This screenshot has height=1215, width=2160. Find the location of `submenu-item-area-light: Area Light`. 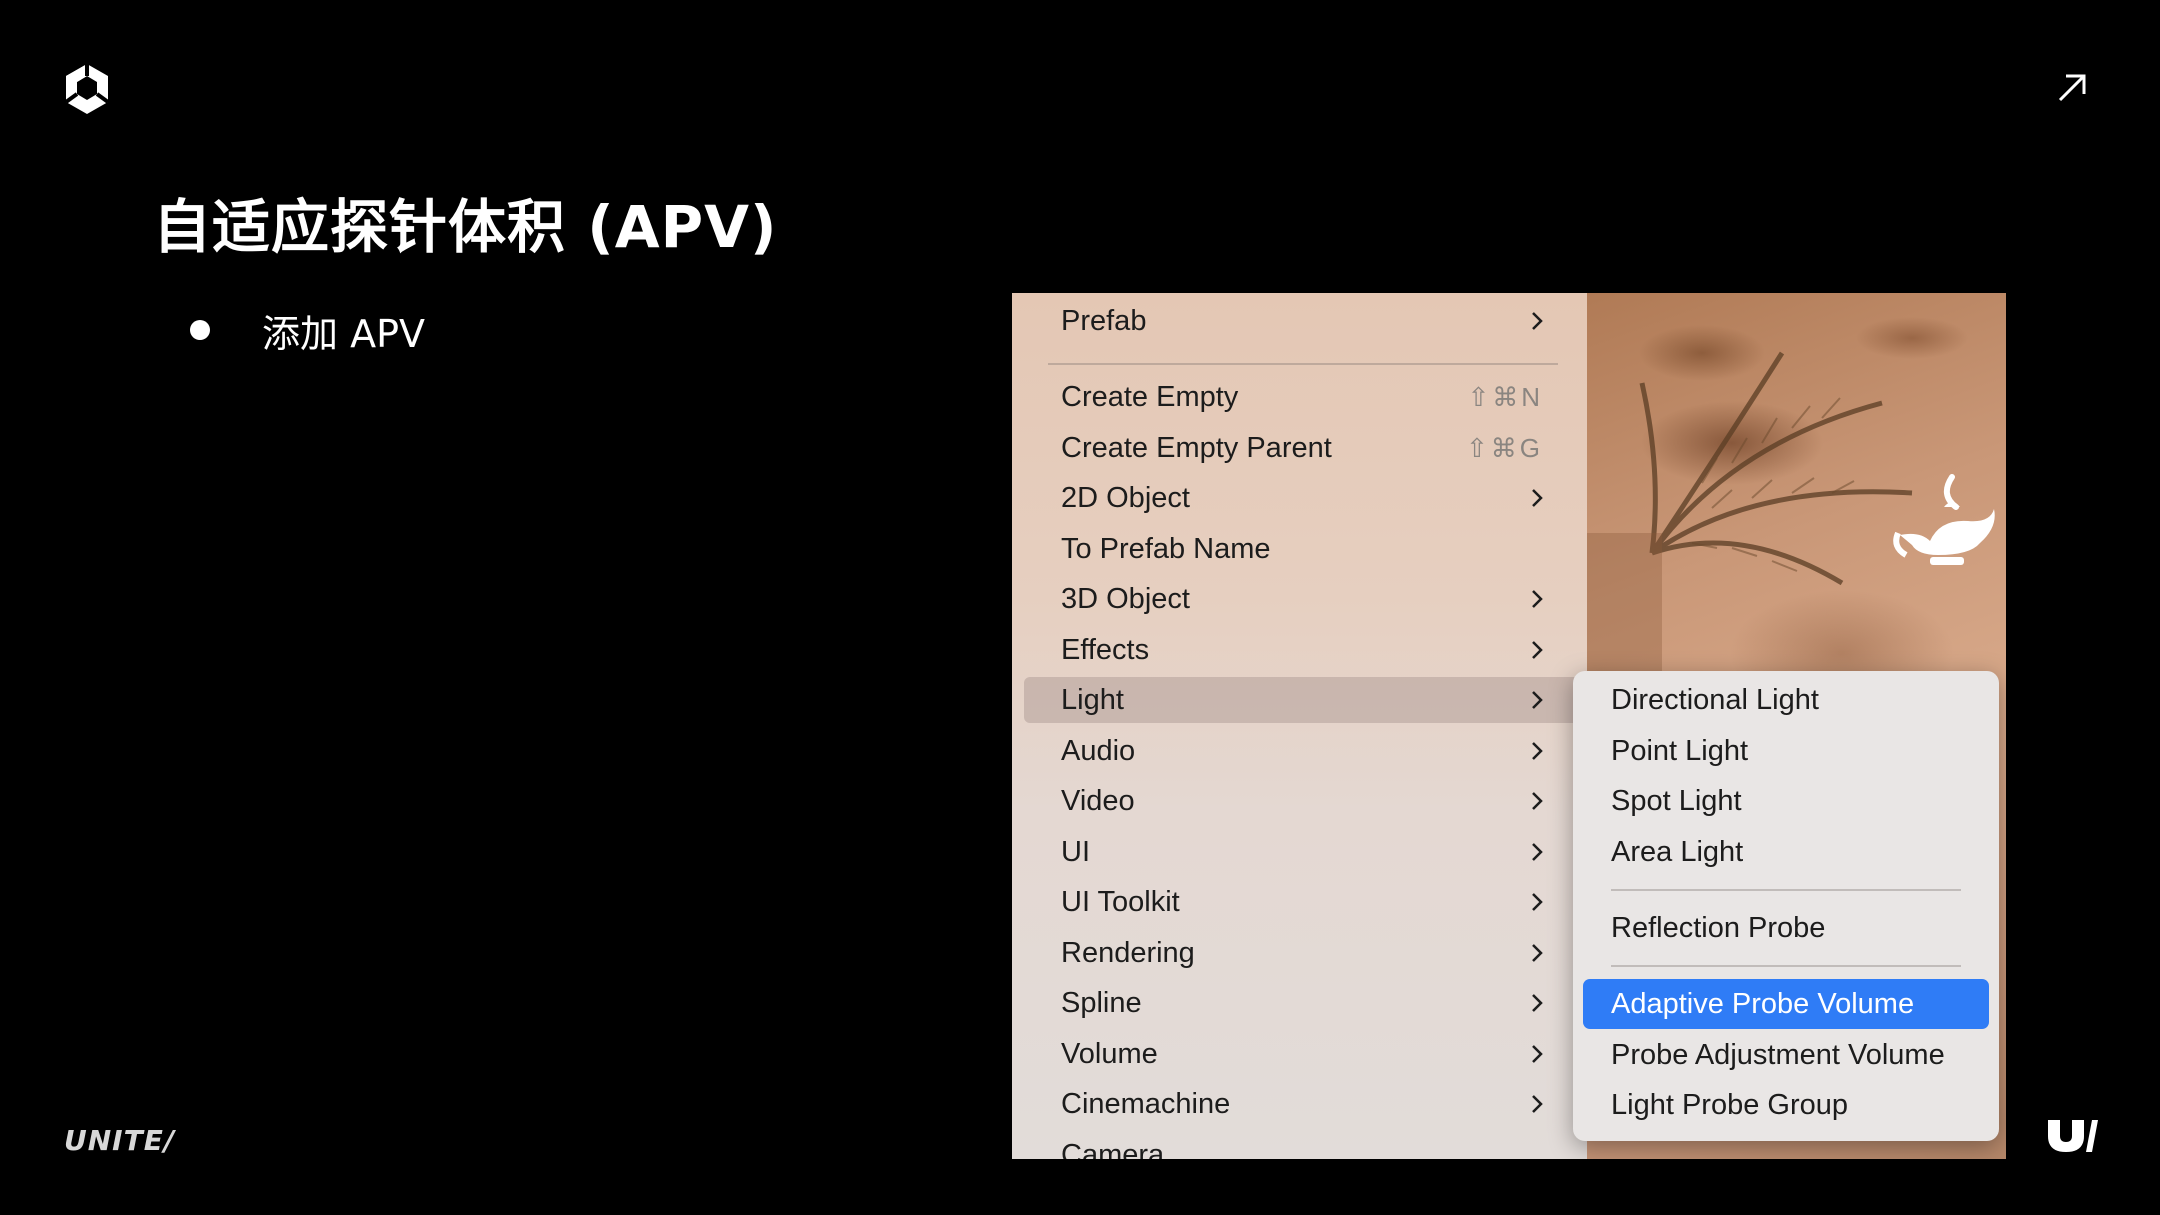

submenu-item-area-light: Area Light is located at coordinates (1786, 852).